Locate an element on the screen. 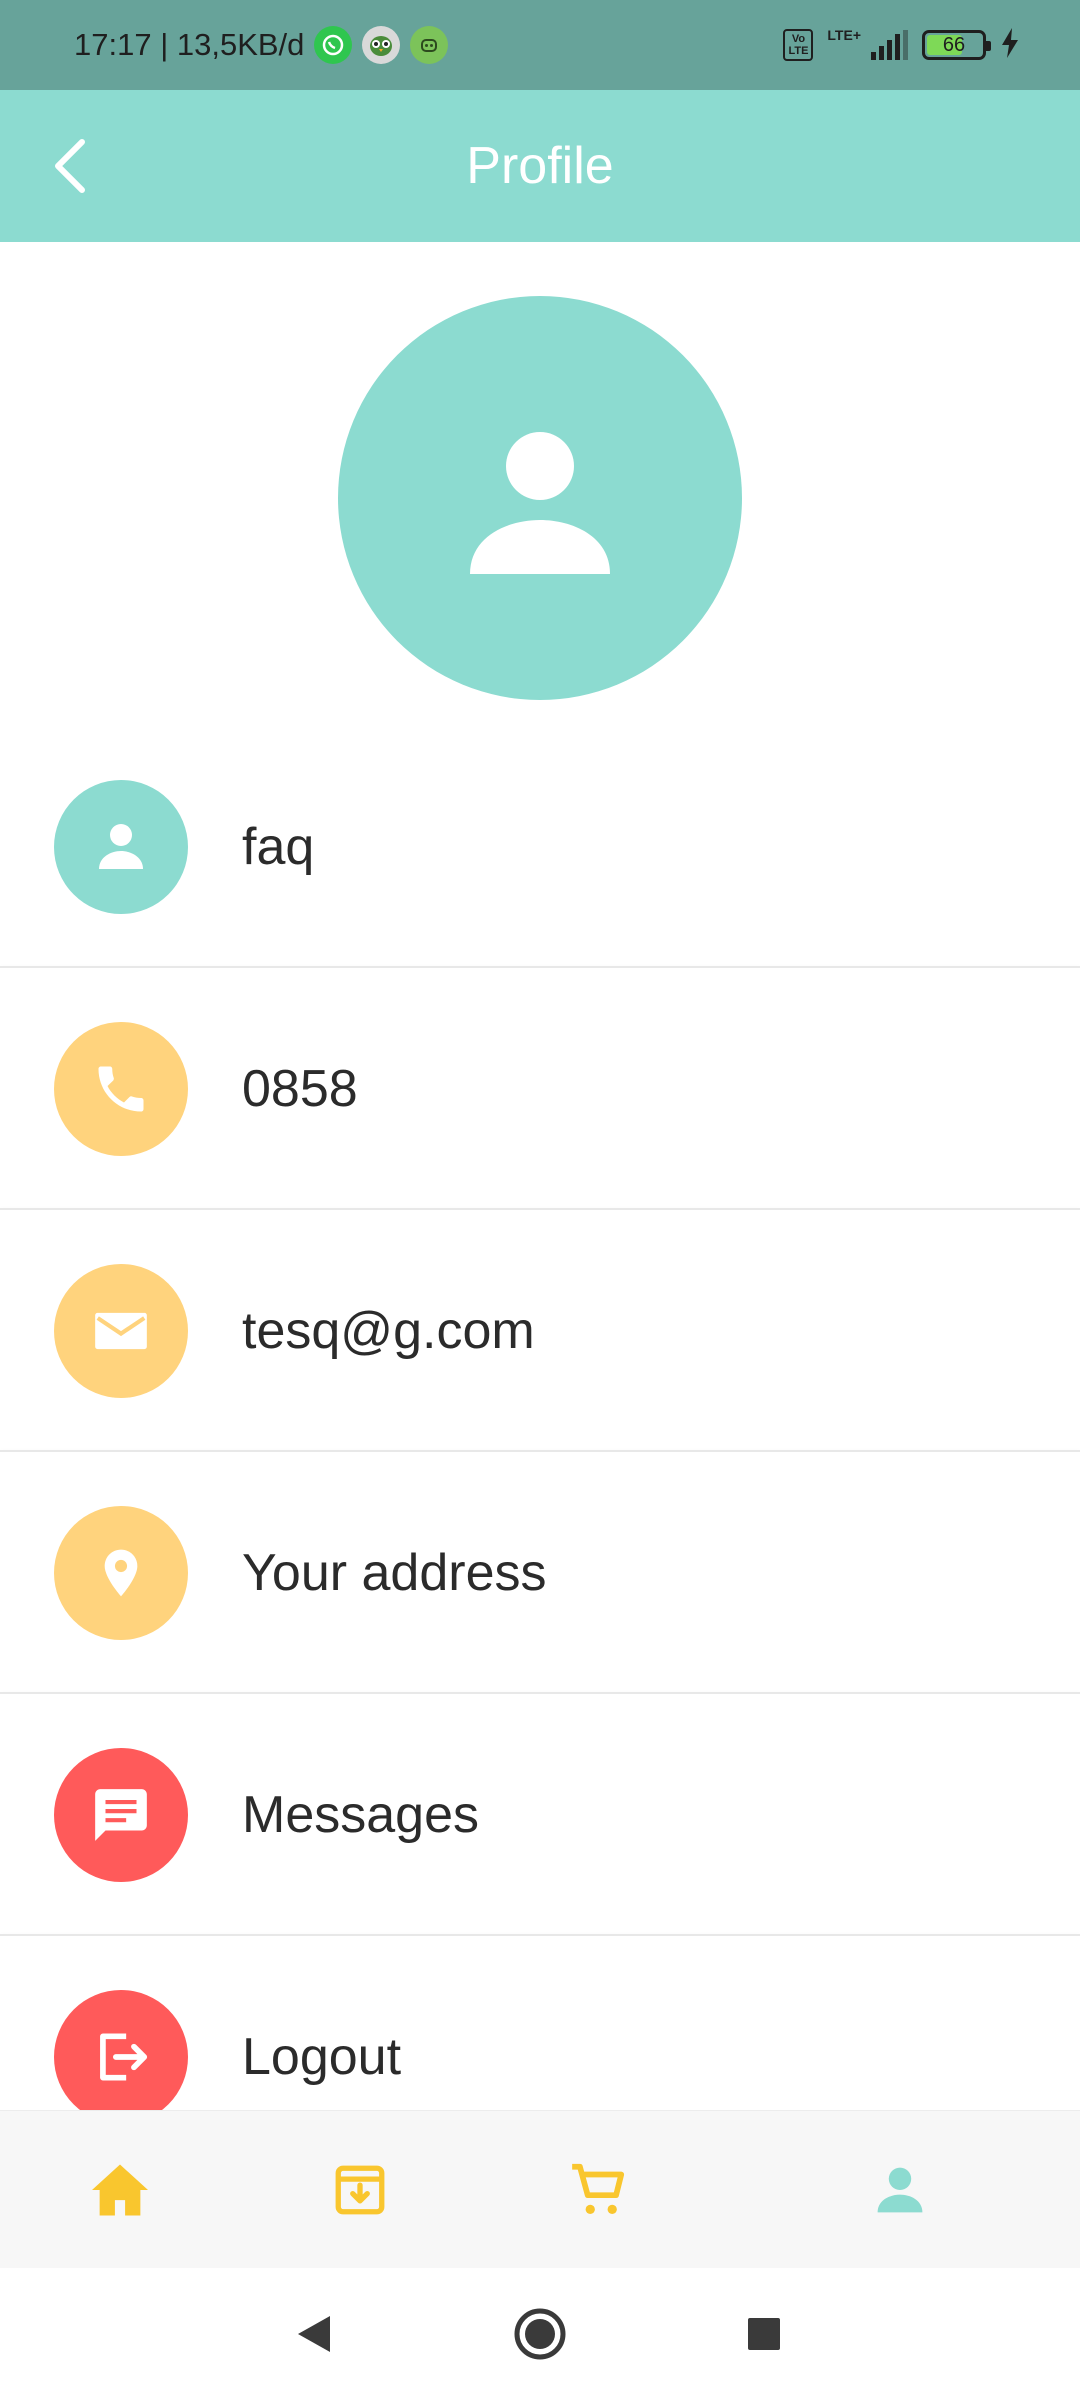 Image resolution: width=1080 pixels, height=2400 pixels. cart-icon is located at coordinates (598, 2189).